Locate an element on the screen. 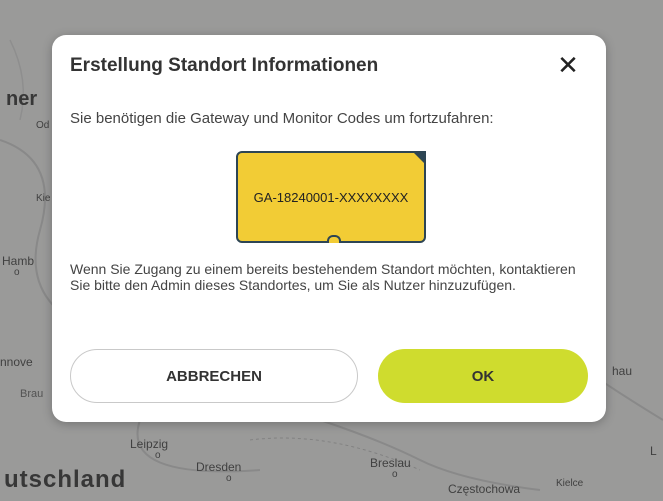 This screenshot has width=663, height=501. card-corner-icon is located at coordinates (419, 158).